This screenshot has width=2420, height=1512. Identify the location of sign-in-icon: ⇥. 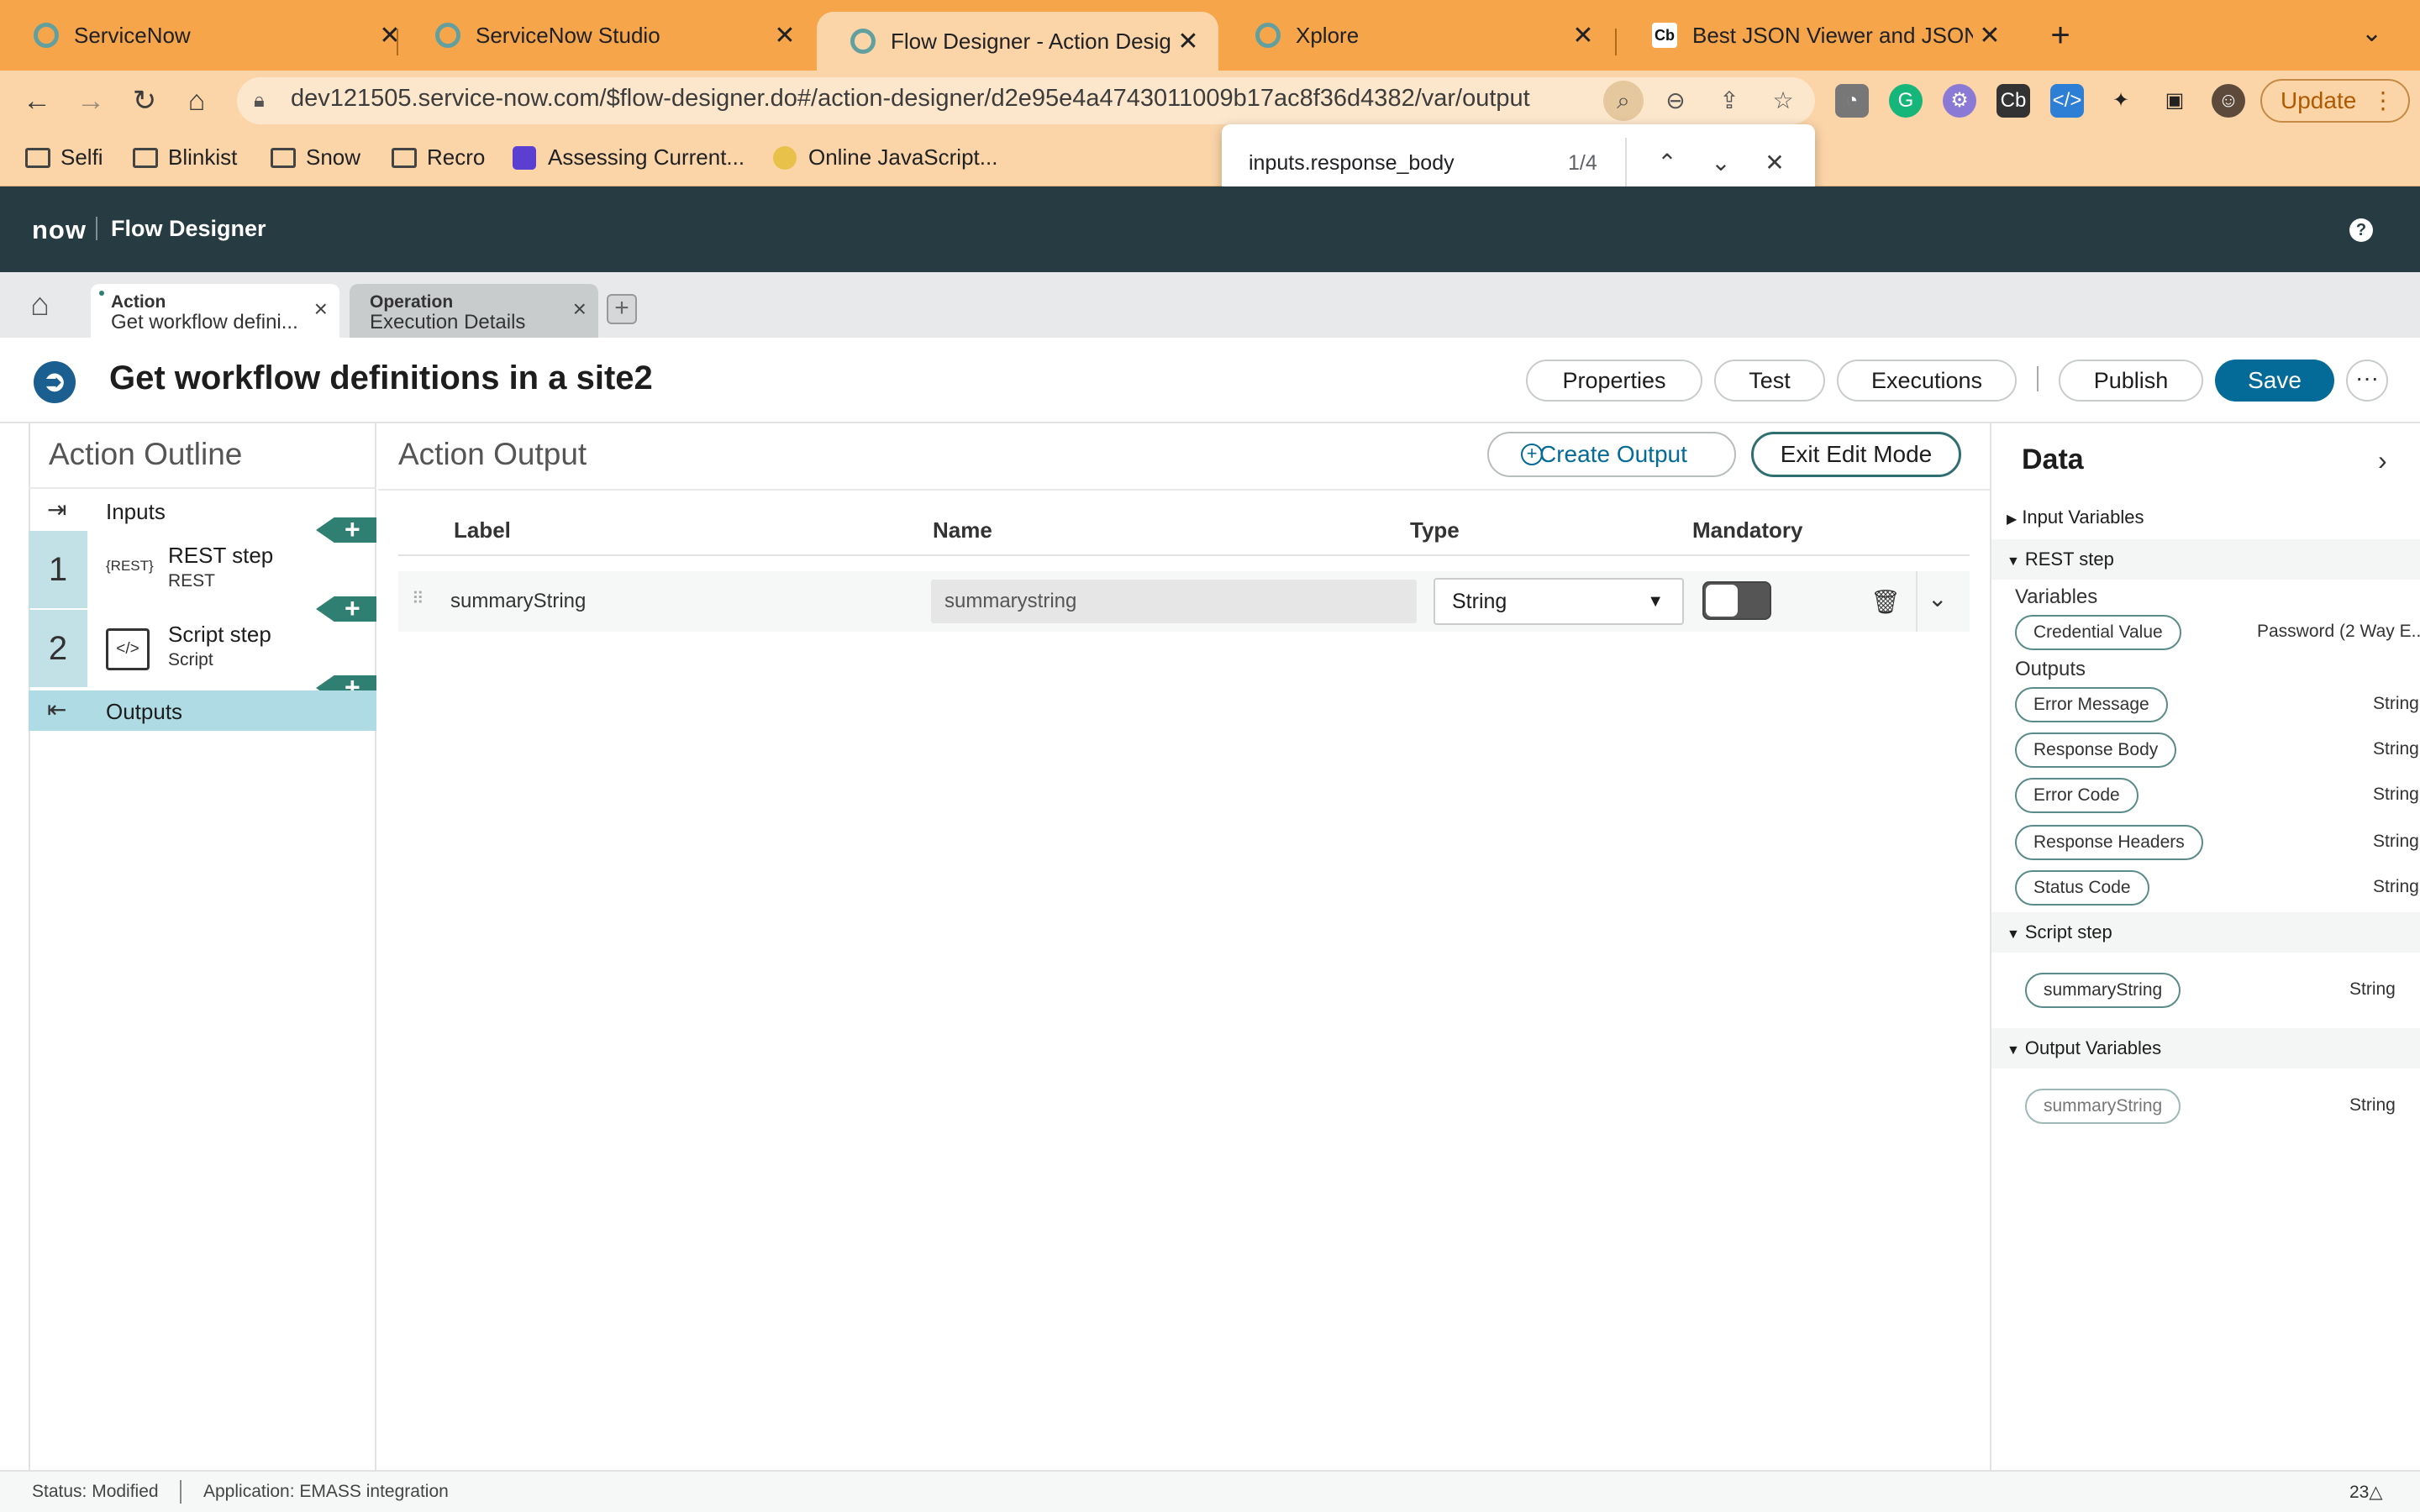
(57, 509).